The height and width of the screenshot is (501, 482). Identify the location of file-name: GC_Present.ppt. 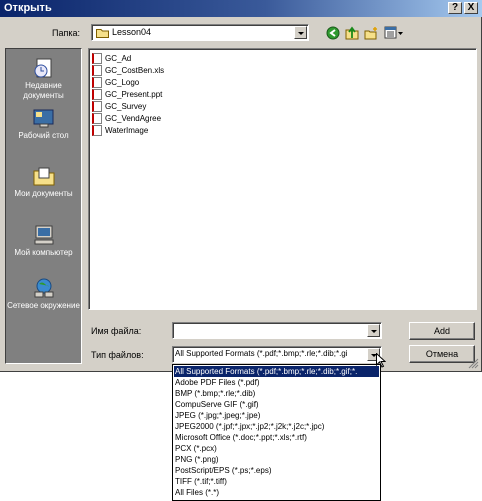
(134, 94).